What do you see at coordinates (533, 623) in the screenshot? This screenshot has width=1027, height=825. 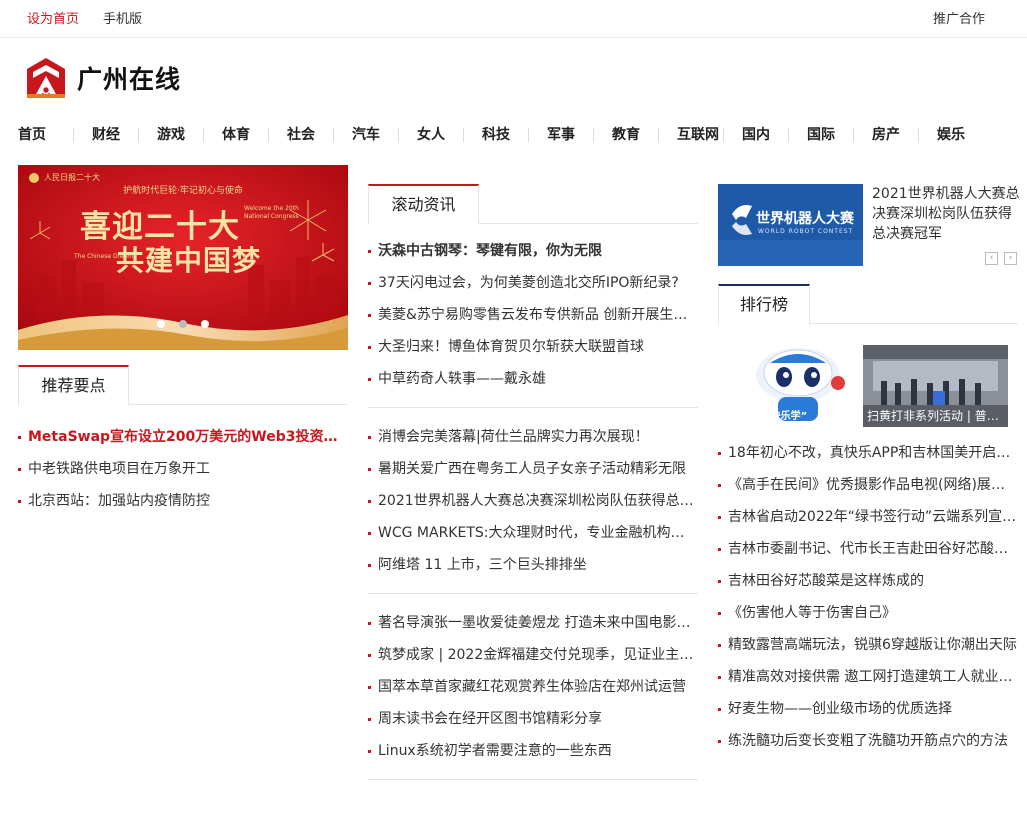 I see `list-item: 著名导演张一墨收爱徒姜煜龙 打造未来中国电影新势力` at bounding box center [533, 623].